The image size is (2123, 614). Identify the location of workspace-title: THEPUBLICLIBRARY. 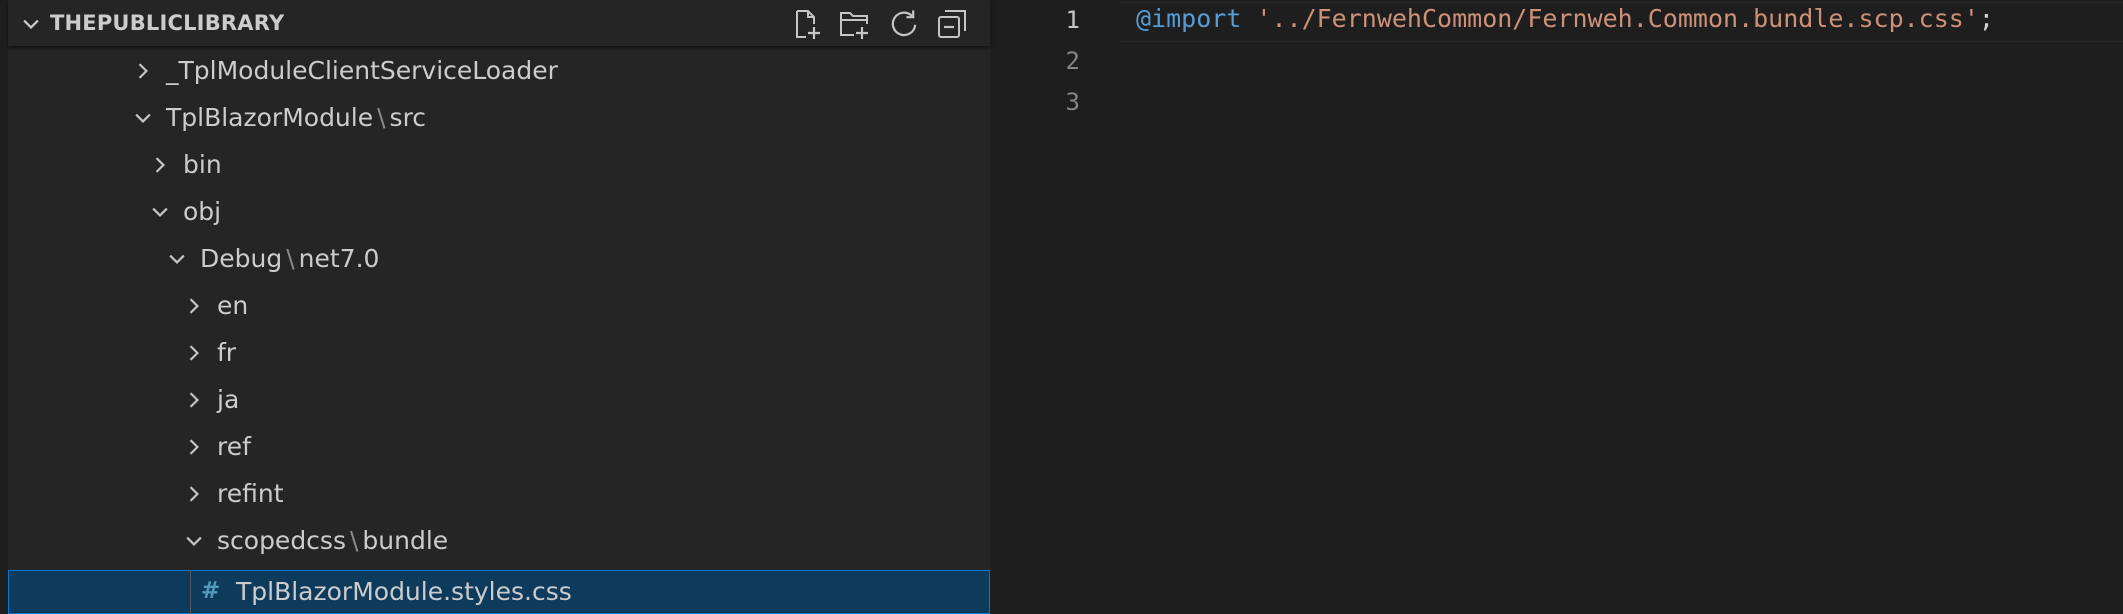
(167, 23).